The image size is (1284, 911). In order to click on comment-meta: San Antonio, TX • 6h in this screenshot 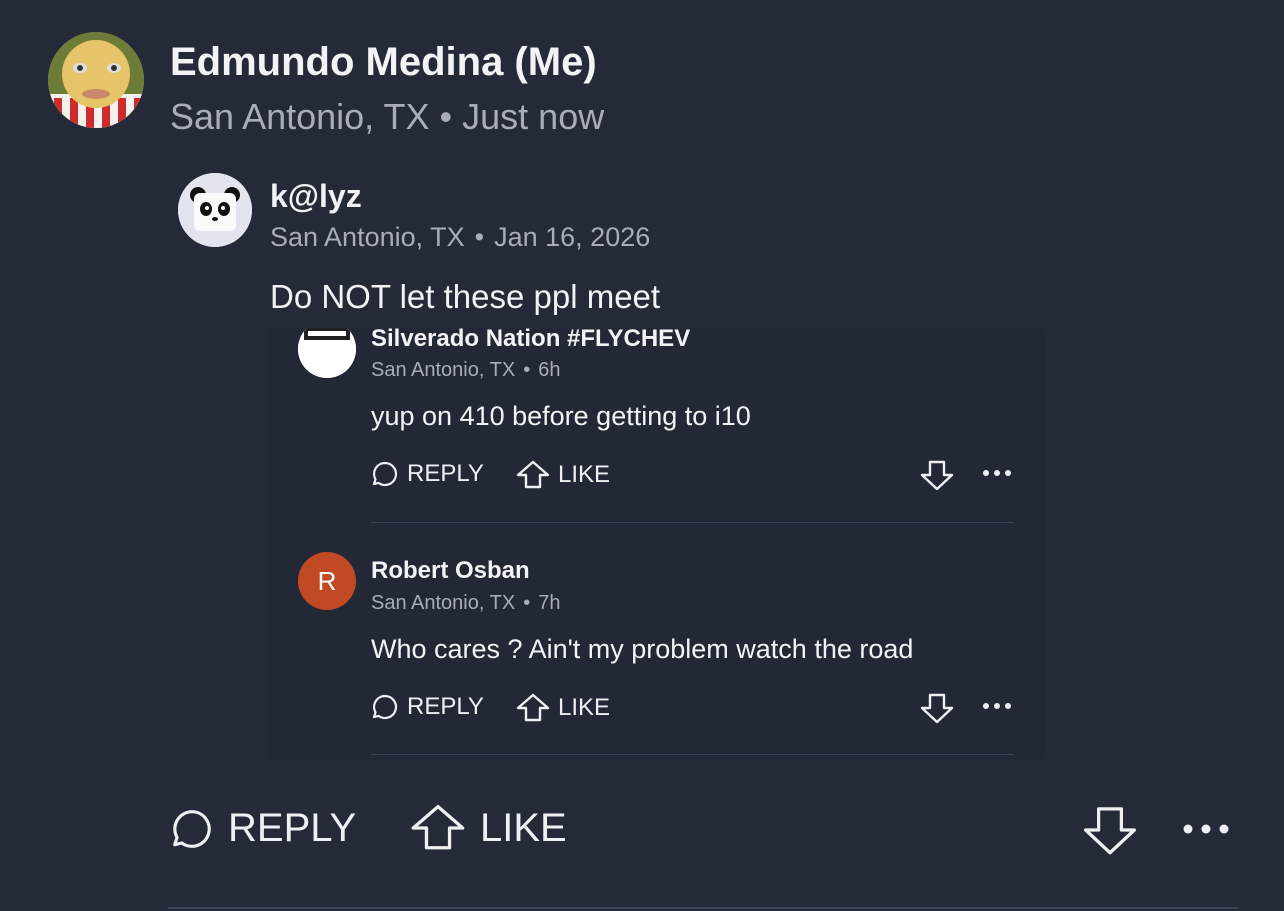, I will do `click(465, 370)`.